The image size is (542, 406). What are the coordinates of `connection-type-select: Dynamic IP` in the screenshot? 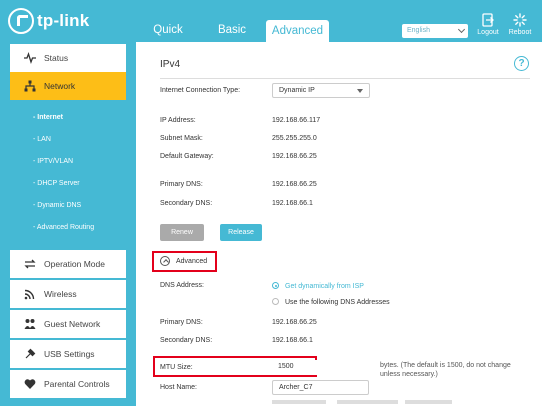 It's located at (321, 90).